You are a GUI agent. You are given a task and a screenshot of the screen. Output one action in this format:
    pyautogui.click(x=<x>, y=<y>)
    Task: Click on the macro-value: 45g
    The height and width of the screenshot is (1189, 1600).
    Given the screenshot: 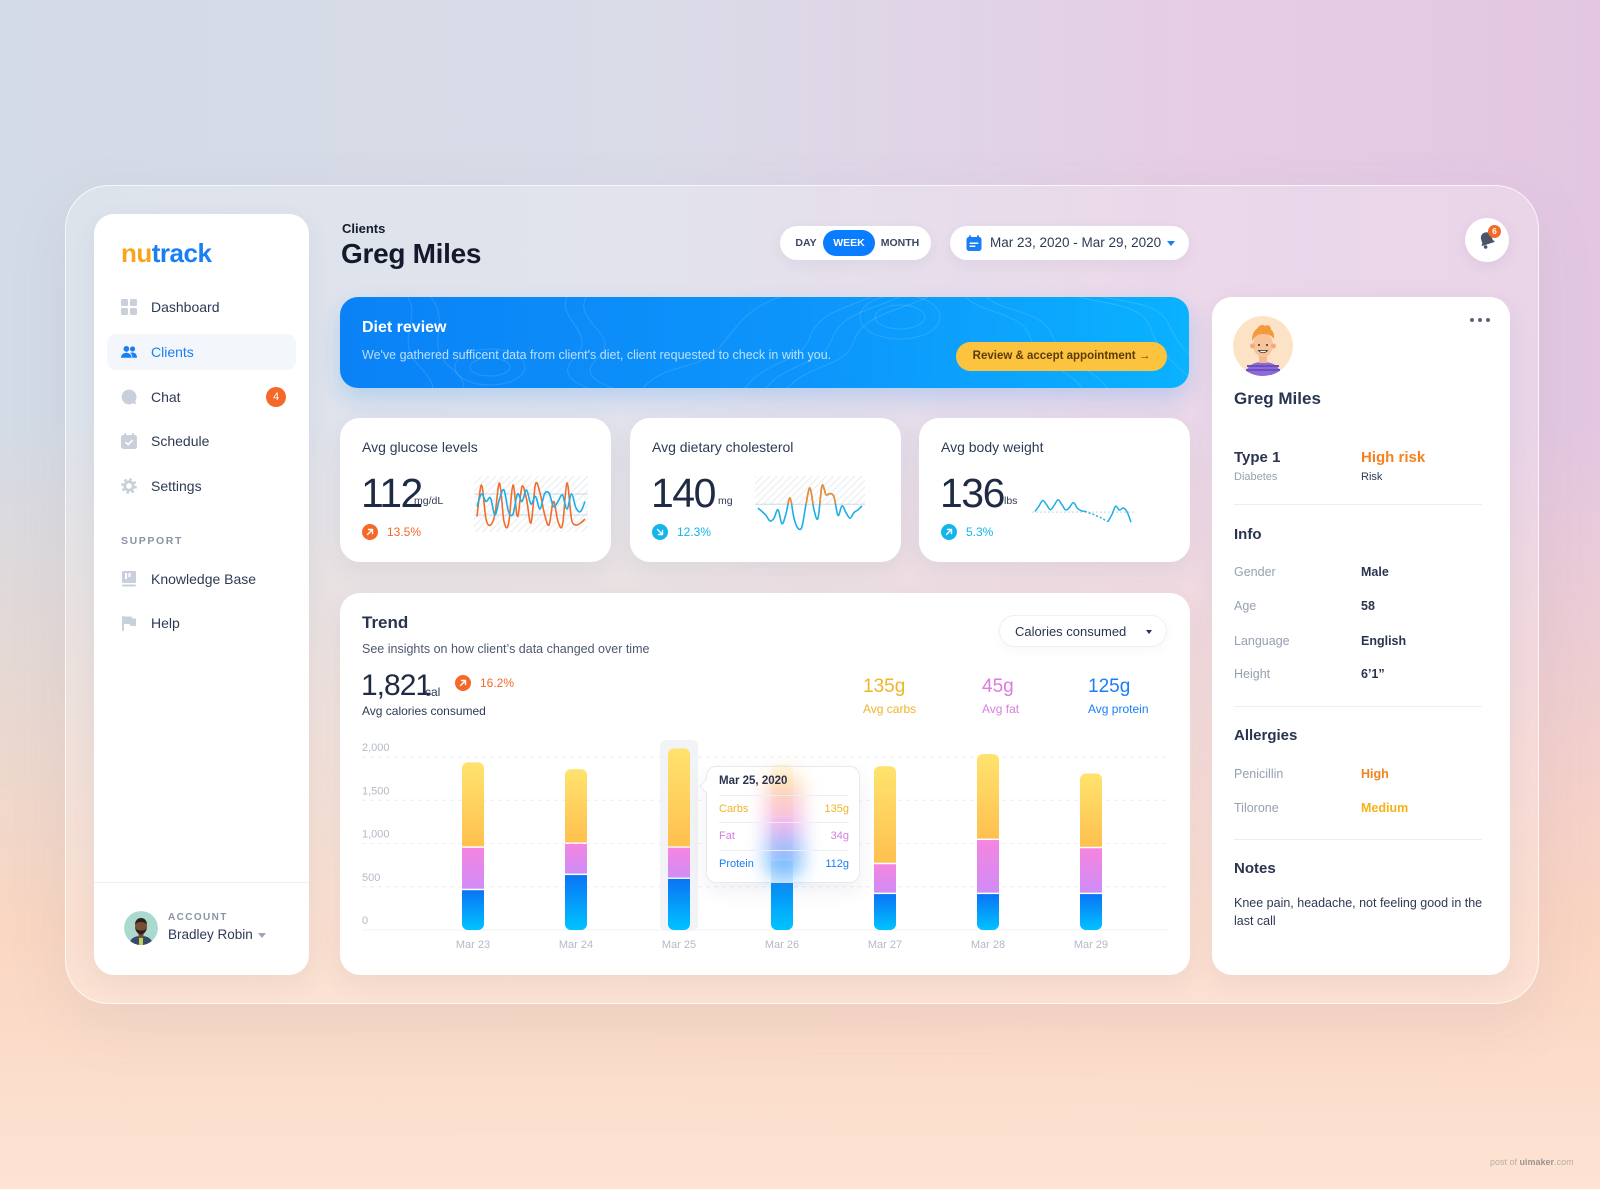 What is the action you would take?
    pyautogui.click(x=998, y=686)
    